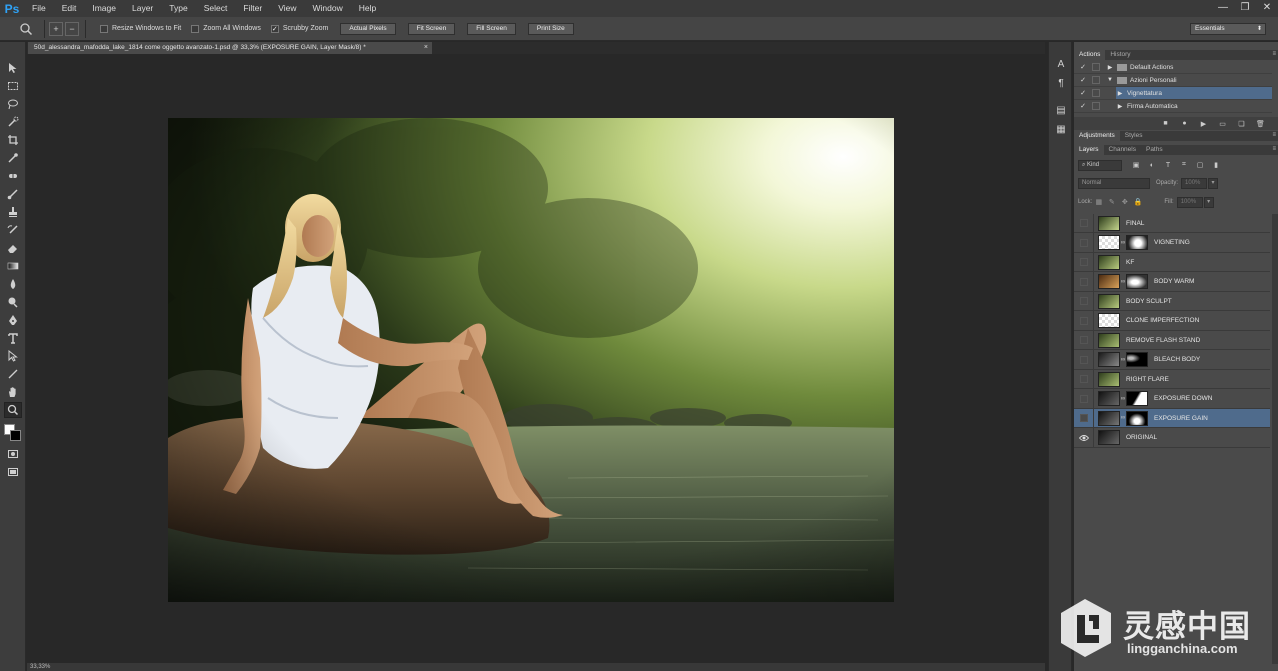 The width and height of the screenshot is (1278, 671). Describe the element at coordinates (1172, 438) in the screenshot. I see `layer-row: ORIGINAL` at that location.